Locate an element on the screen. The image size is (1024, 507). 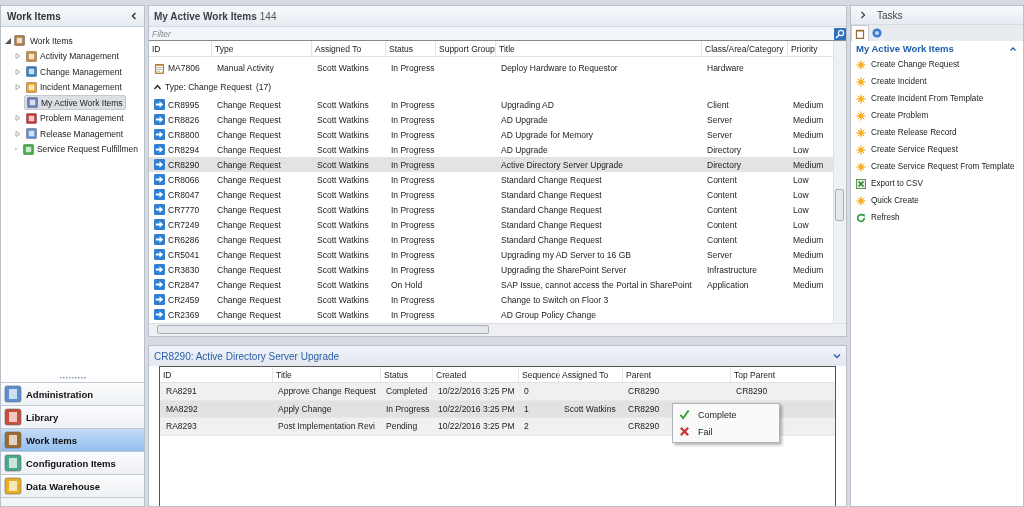
nav-button: Data Warehouse is located at coordinates (72, 485).